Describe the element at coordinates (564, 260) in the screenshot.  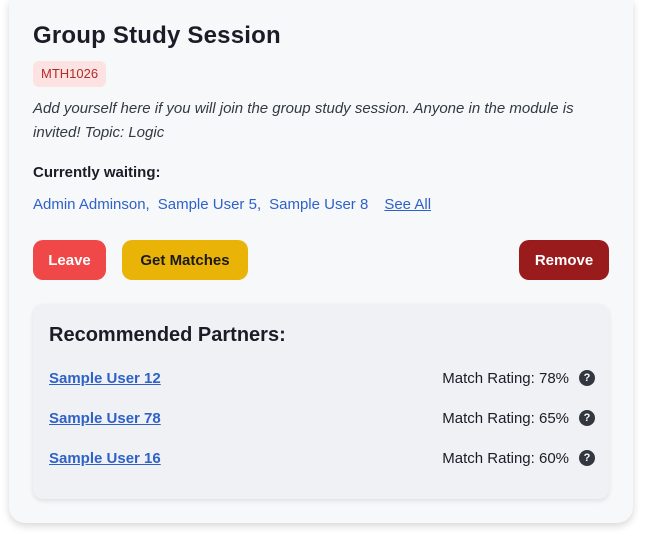
I see `remove-button: Remove` at that location.